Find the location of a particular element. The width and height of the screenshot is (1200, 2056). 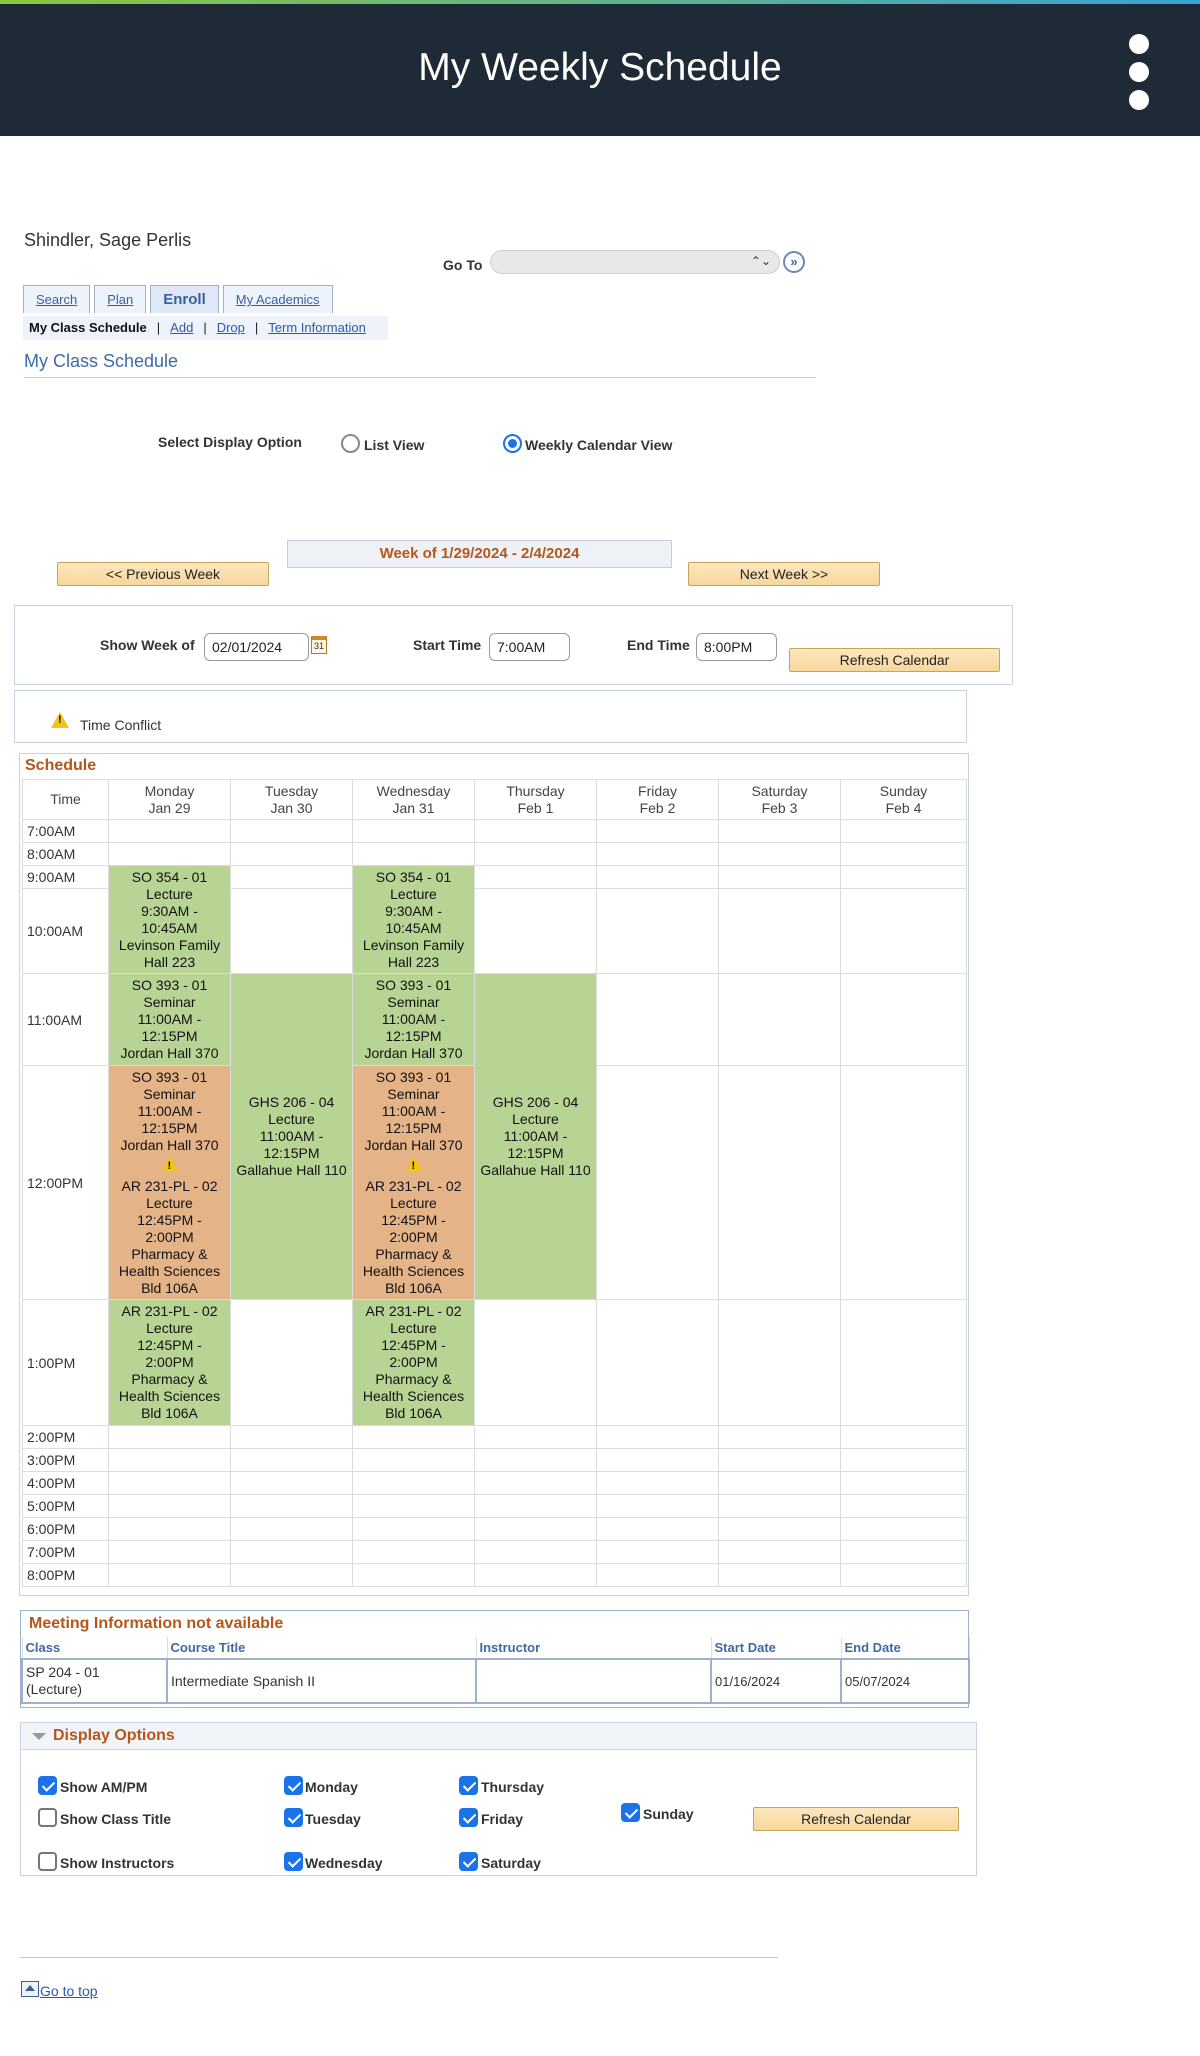

end-time-input: 8:00PM is located at coordinates (736, 647).